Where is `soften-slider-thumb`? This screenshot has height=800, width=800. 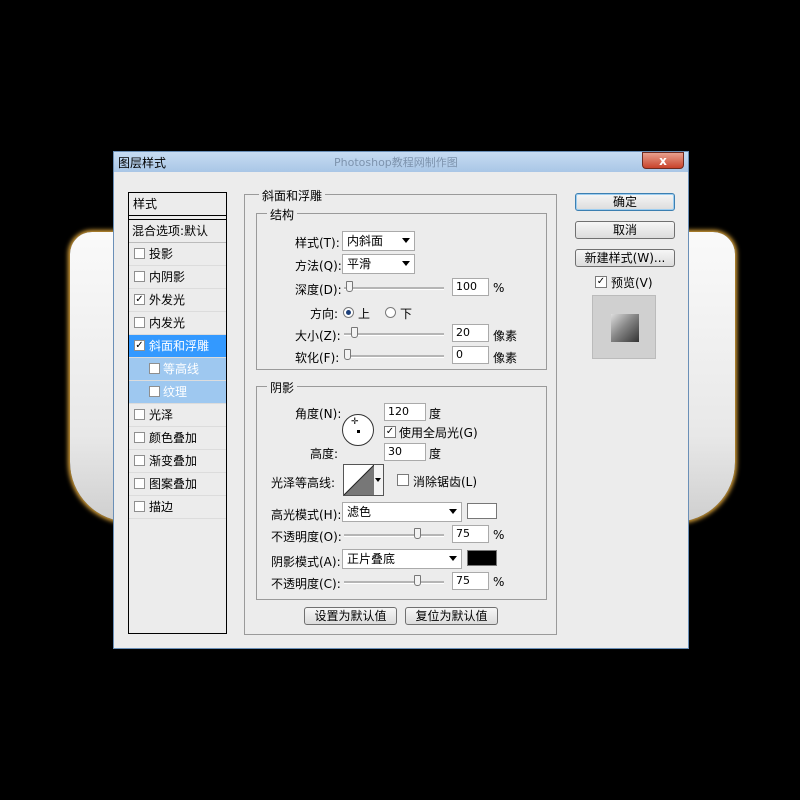 soften-slider-thumb is located at coordinates (347, 354).